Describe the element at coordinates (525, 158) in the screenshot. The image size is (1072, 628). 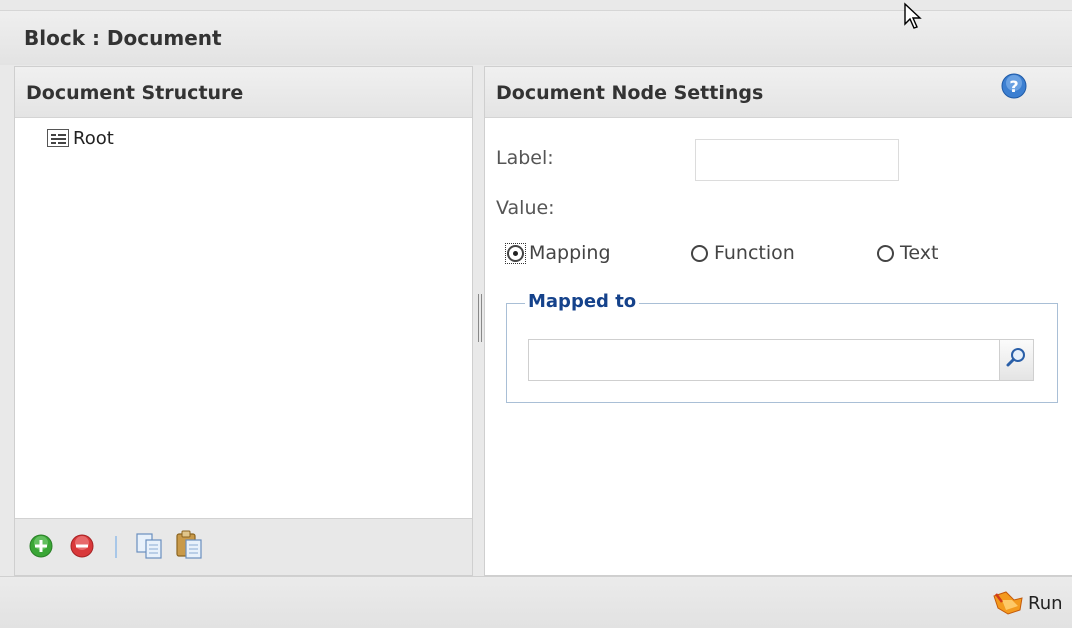
I see `label-field-label: Label:` at that location.